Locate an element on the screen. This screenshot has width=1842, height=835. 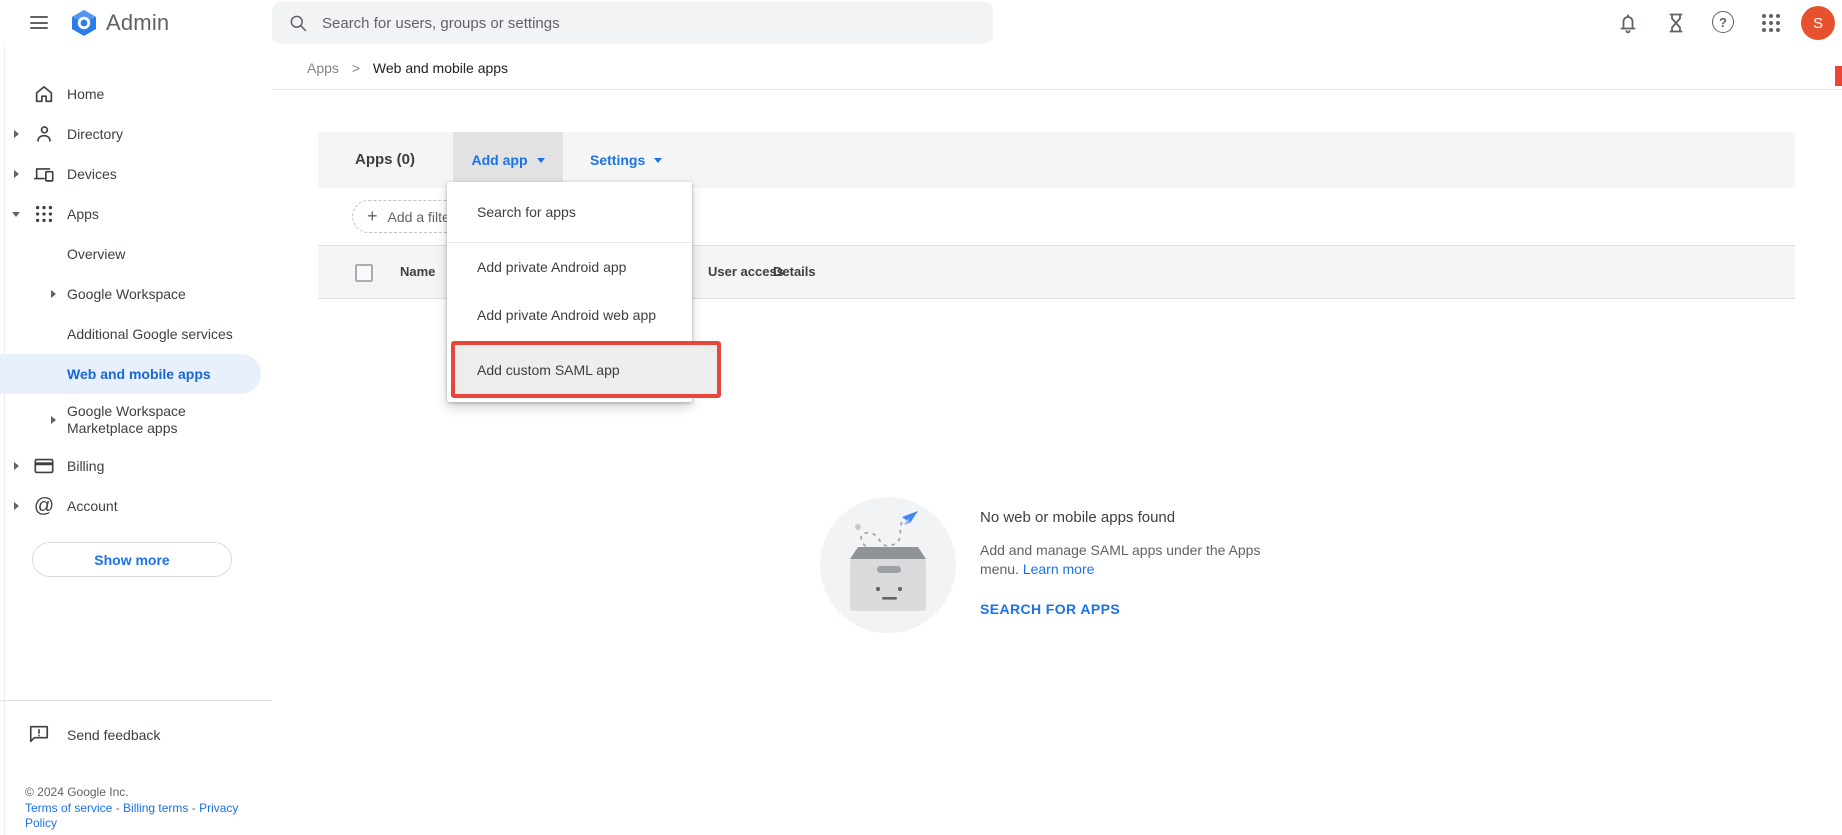
sidebar-item-account: @ Account is located at coordinates (136, 506).